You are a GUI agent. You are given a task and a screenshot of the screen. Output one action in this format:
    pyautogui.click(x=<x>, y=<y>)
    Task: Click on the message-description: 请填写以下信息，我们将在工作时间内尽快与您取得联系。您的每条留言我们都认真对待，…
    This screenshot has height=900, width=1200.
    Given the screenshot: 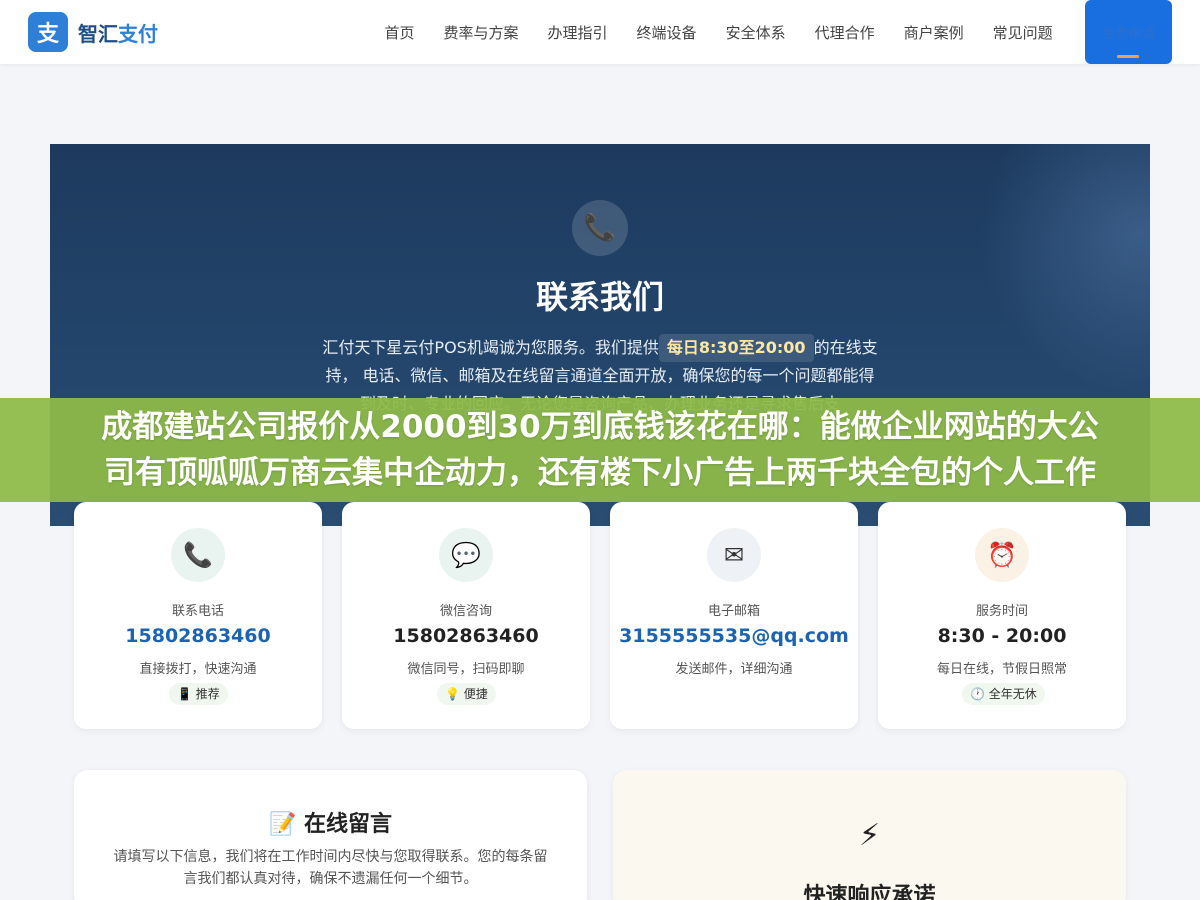 What is the action you would take?
    pyautogui.click(x=330, y=868)
    